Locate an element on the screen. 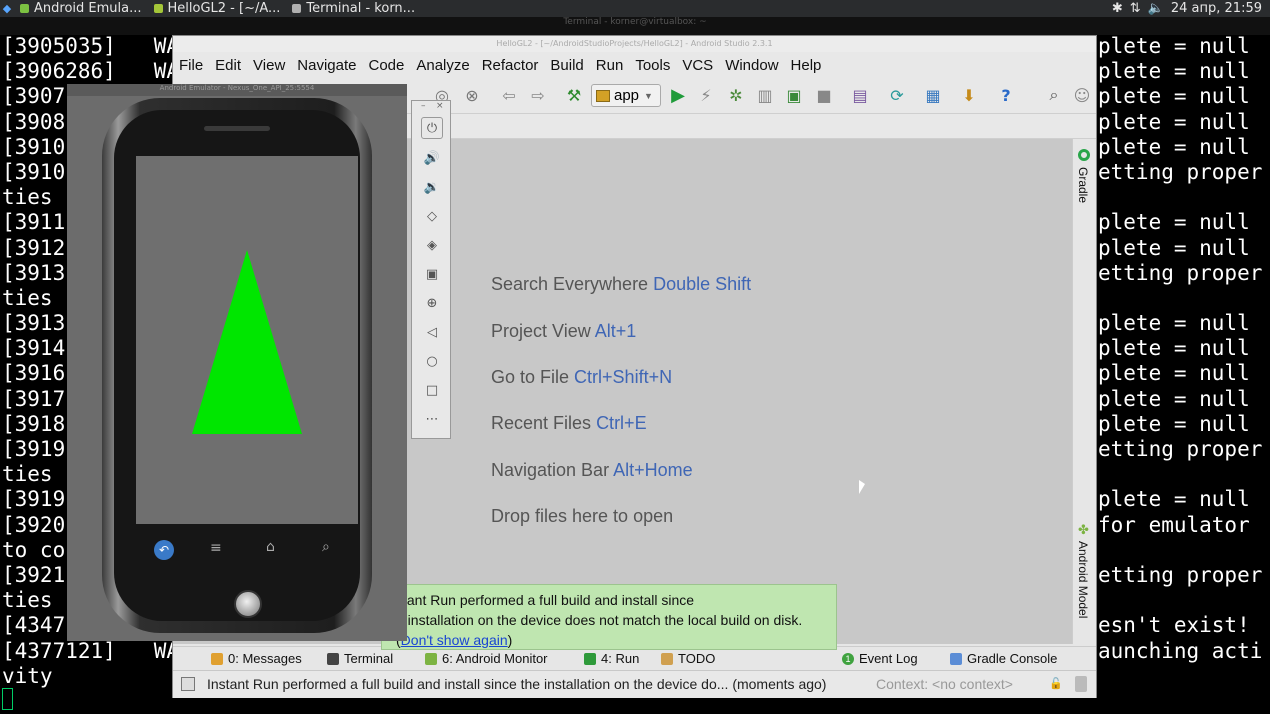 The height and width of the screenshot is (714, 1270). search-key-icon: ⌕ is located at coordinates (326, 547).